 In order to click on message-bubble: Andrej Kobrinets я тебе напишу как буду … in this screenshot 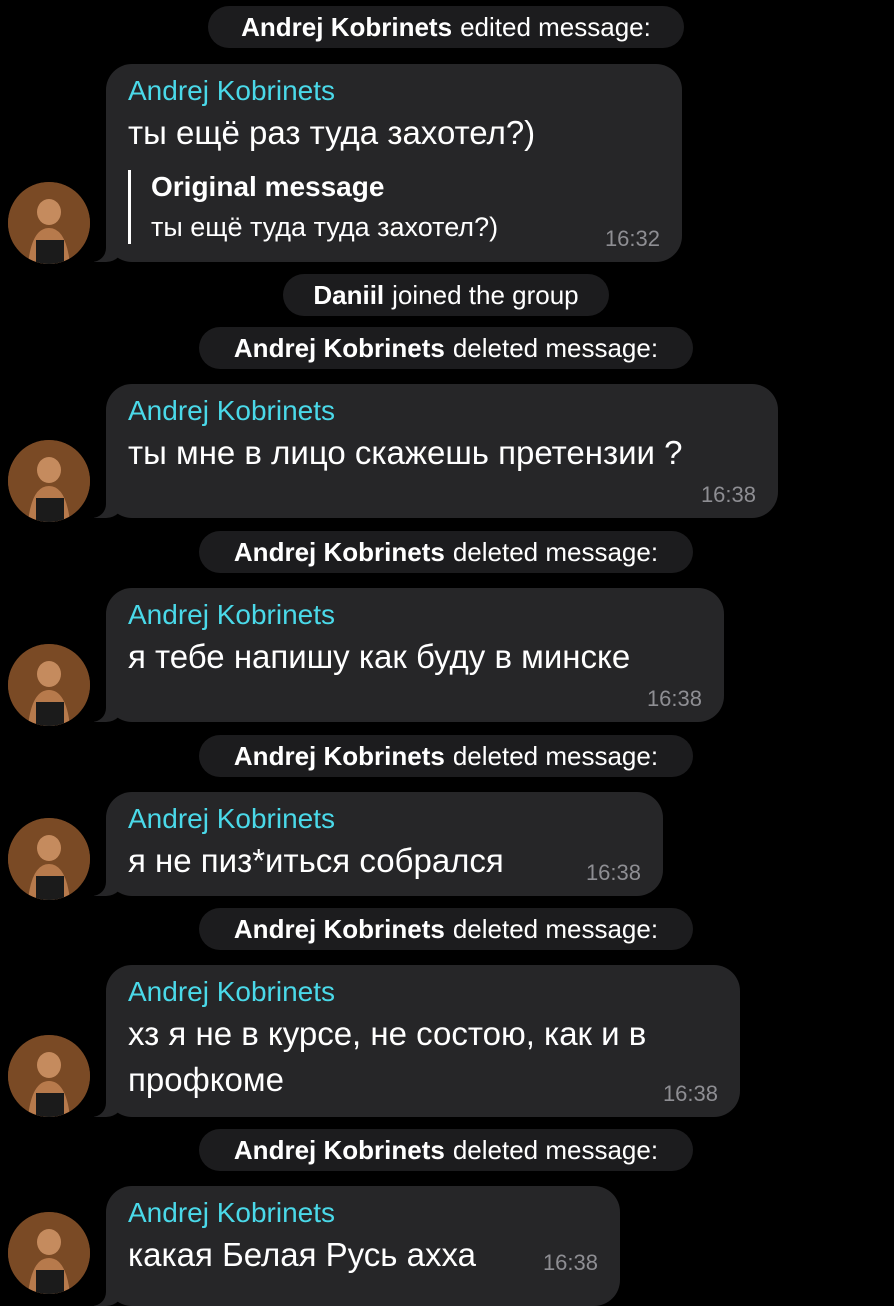, I will do `click(402, 655)`.